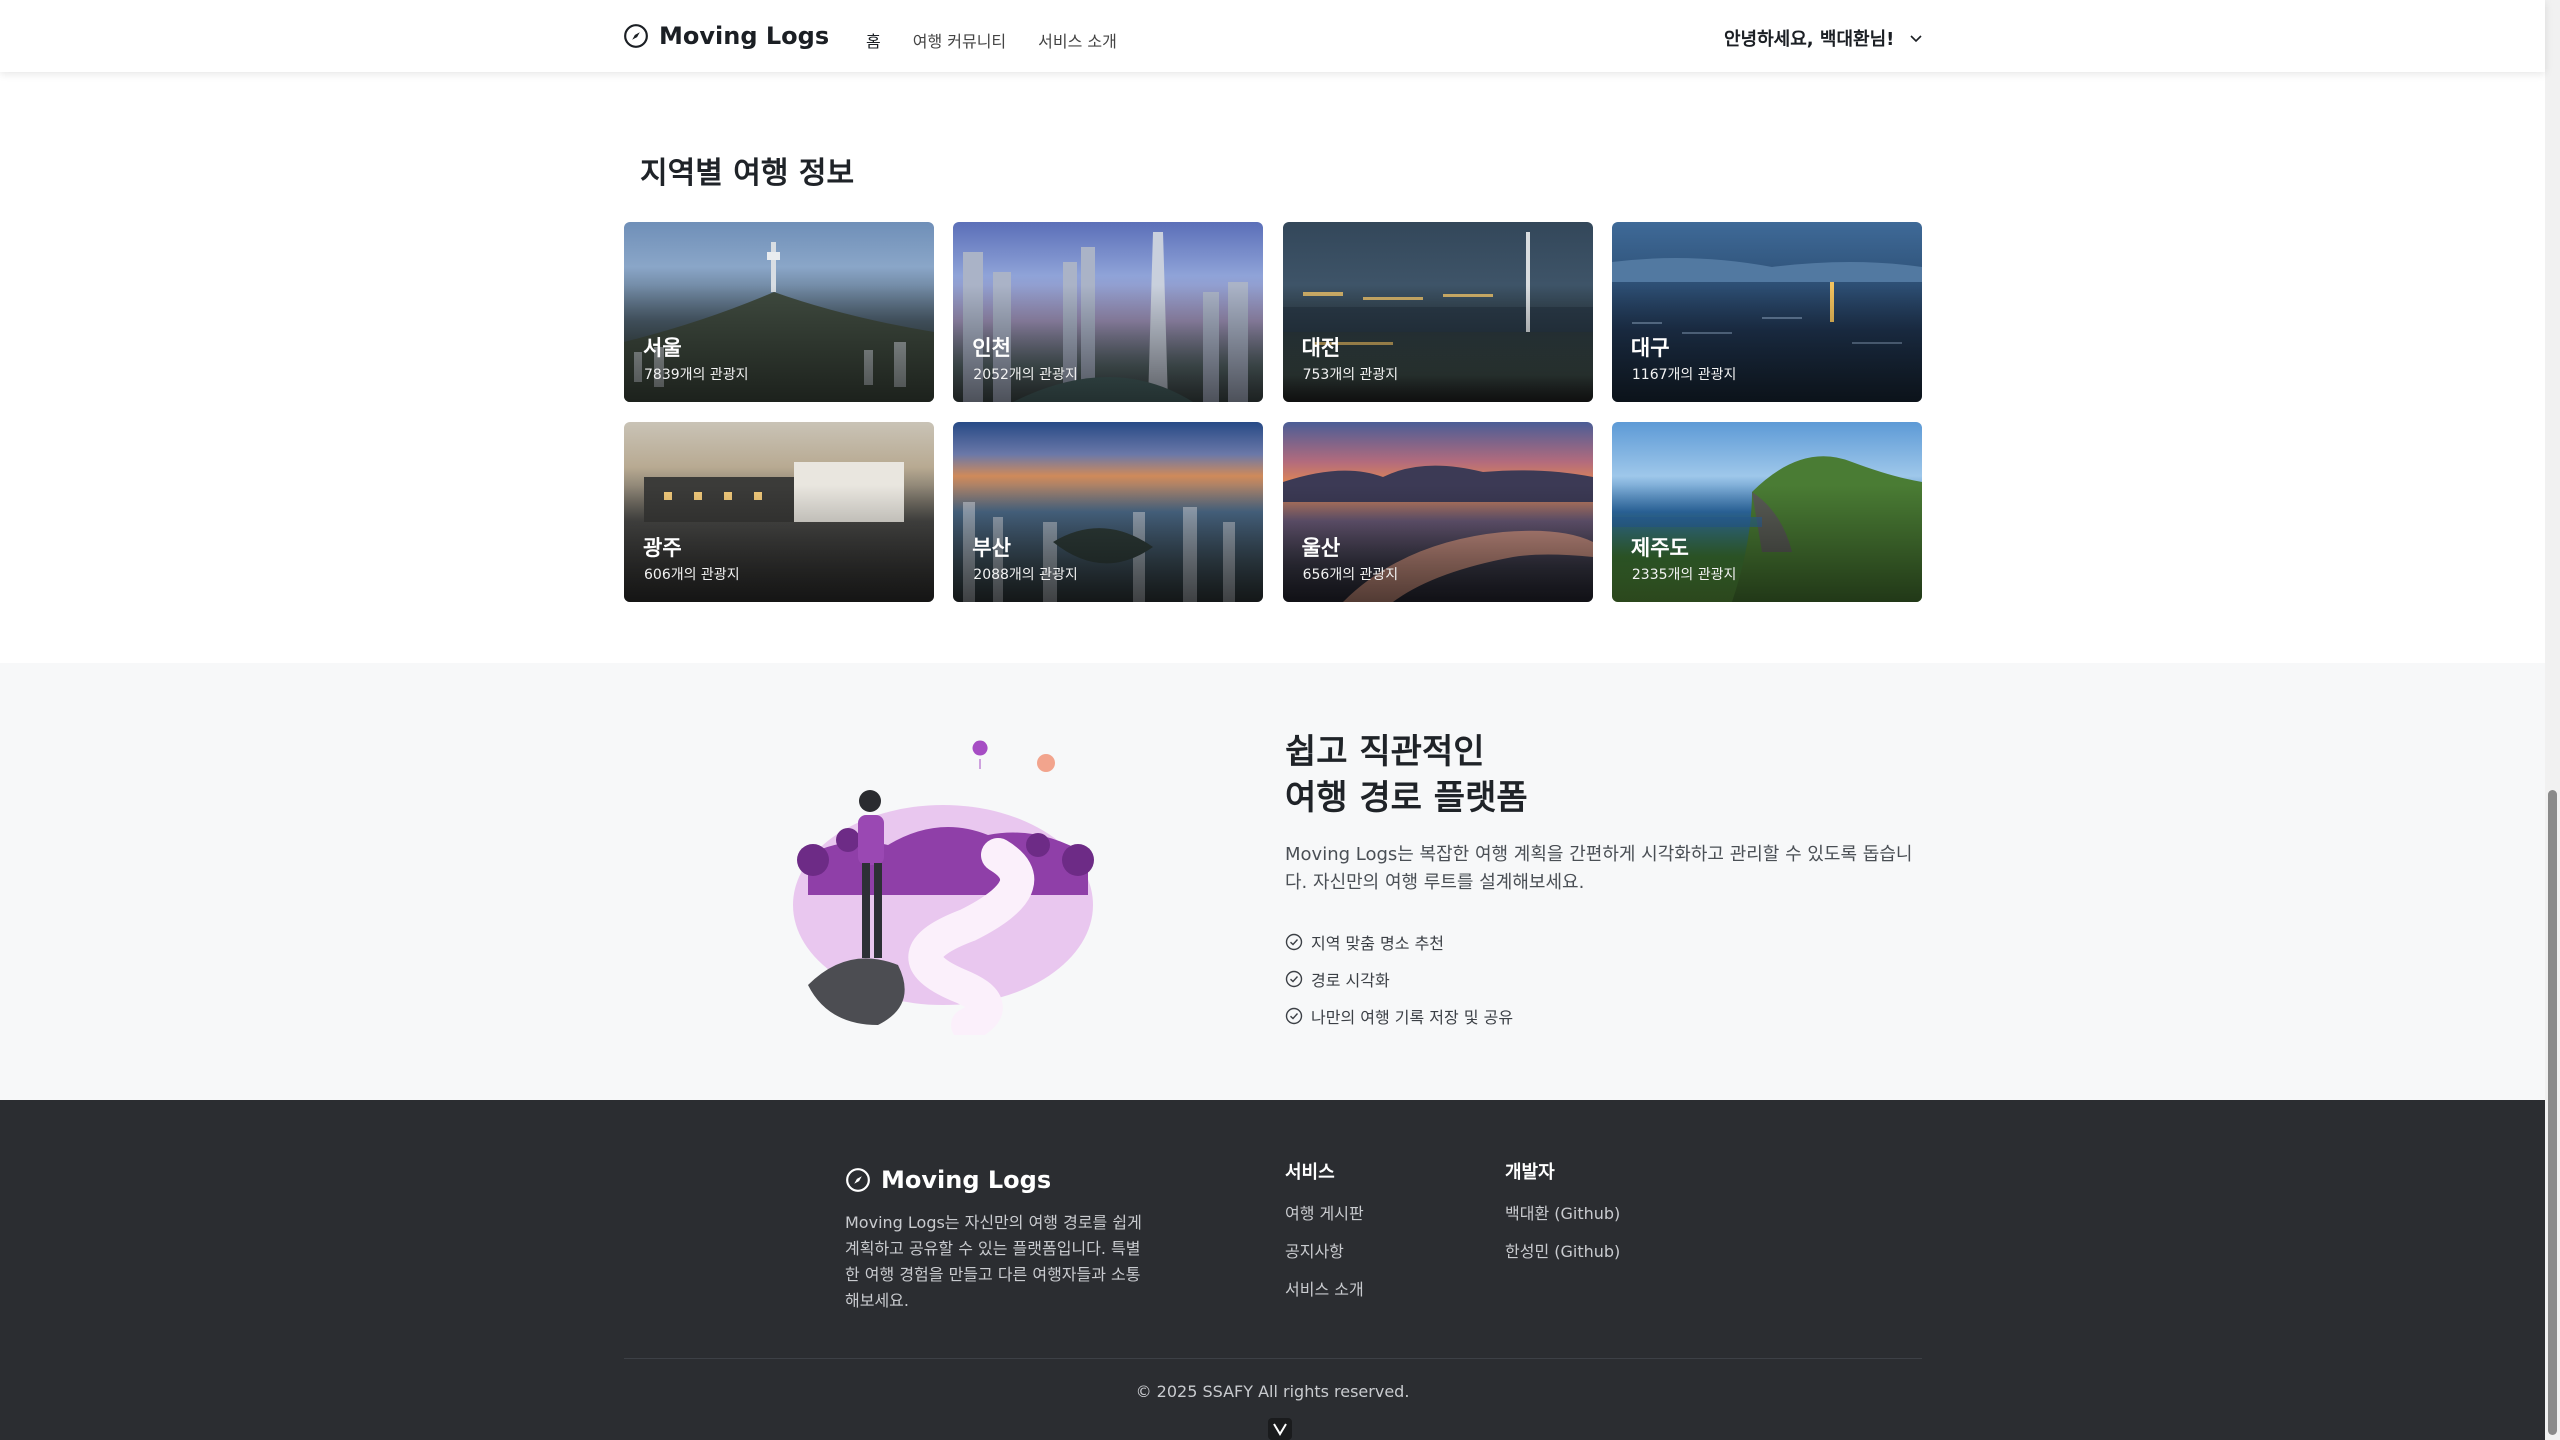 This screenshot has height=1440, width=2560. I want to click on user-greeting: 안녕하세요, 백대환님!, so click(1809, 39).